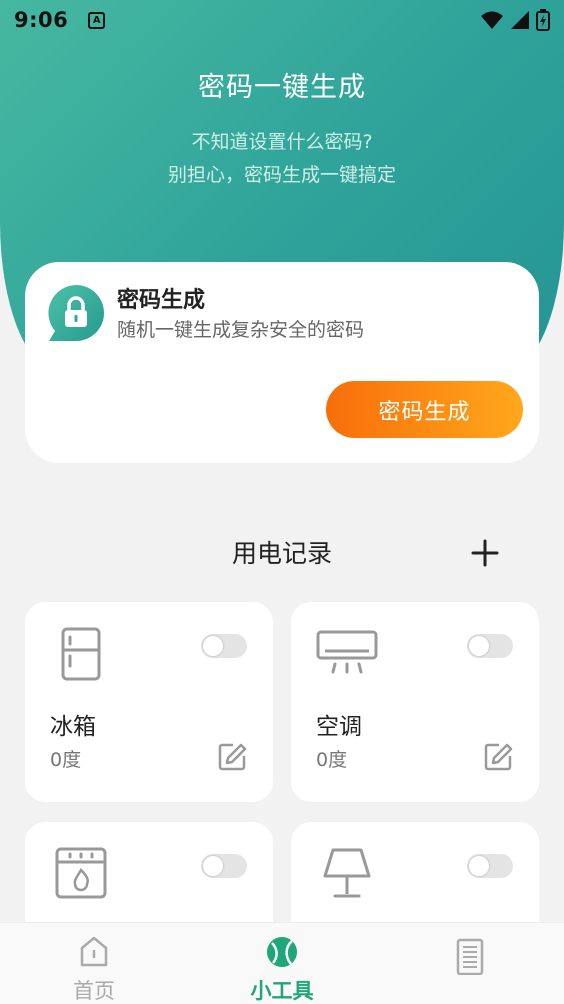  Describe the element at coordinates (520, 20) in the screenshot. I see `signal-icon` at that location.